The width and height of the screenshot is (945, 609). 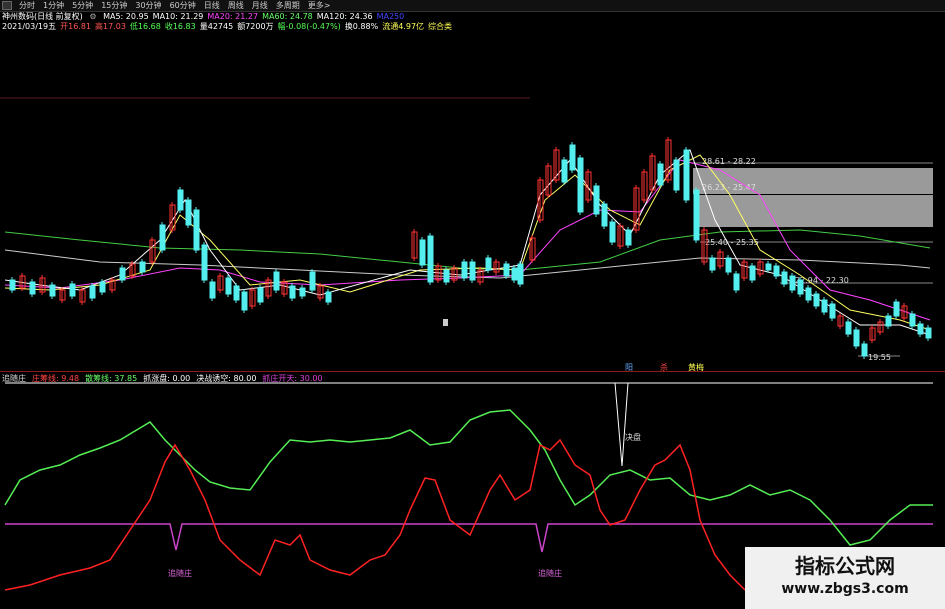 I want to click on watermark-logo: 指标公式网 www.zbgs3.com, so click(x=845, y=578).